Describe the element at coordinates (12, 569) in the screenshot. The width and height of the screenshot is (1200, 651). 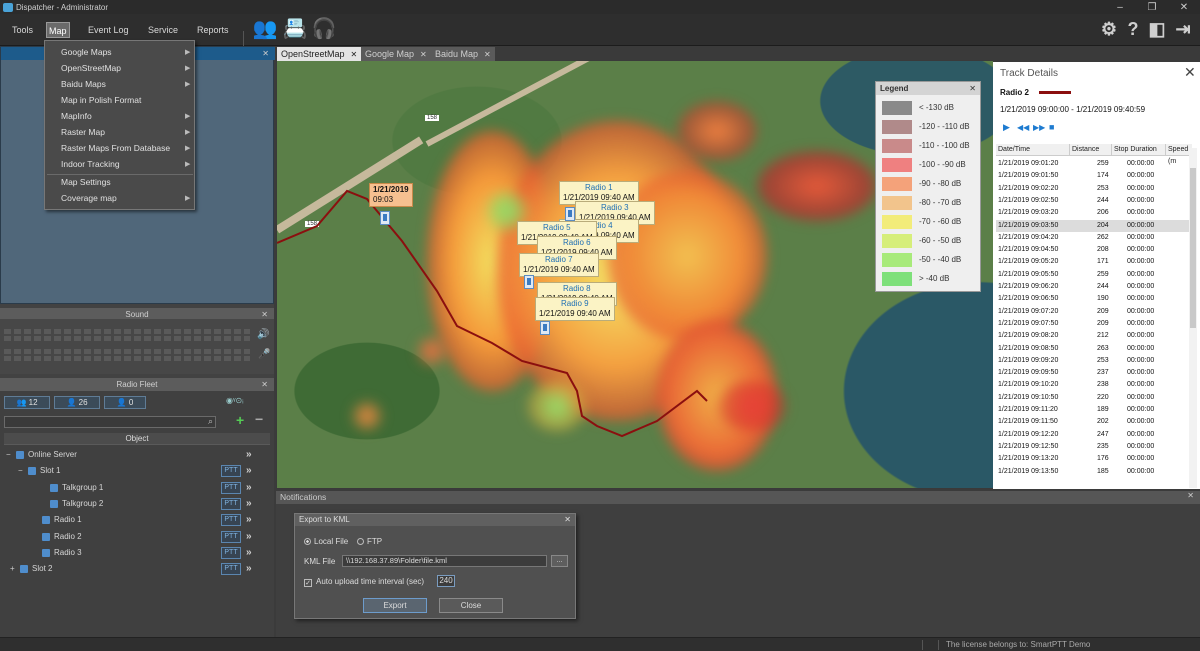
I see `expand-toggle-icon: +` at that location.